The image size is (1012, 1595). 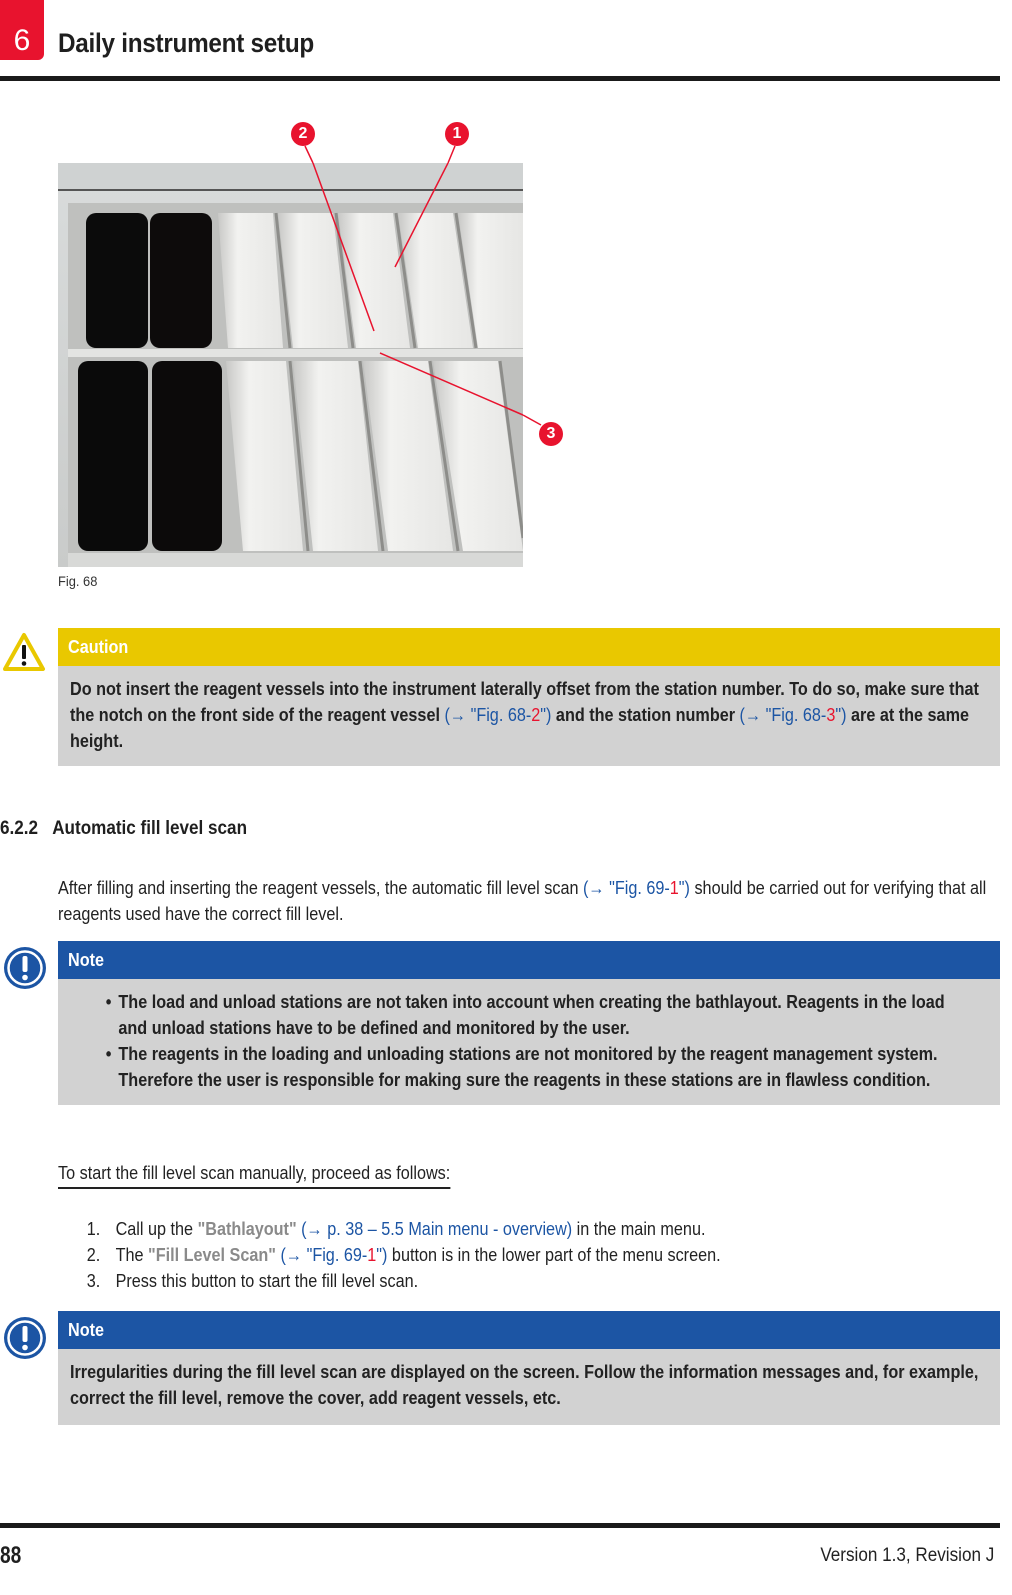 What do you see at coordinates (529, 647) in the screenshot?
I see `caution-header: Caution` at bounding box center [529, 647].